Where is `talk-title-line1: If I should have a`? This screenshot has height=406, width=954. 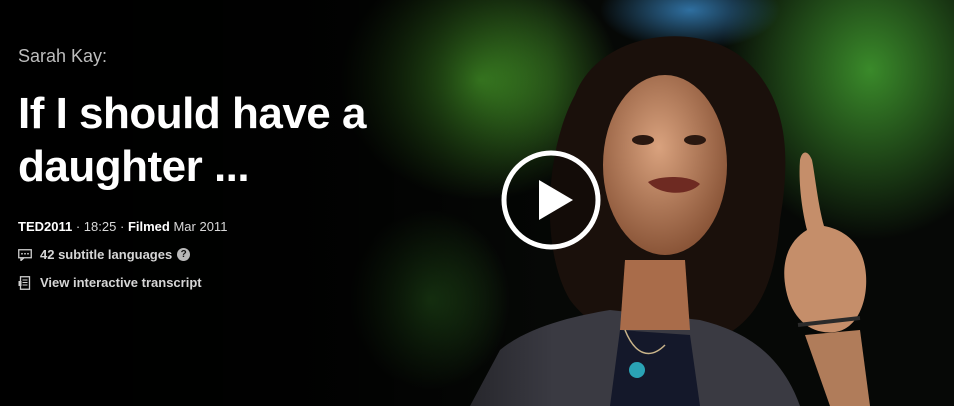
talk-title-line1: If I should have a is located at coordinates (192, 113).